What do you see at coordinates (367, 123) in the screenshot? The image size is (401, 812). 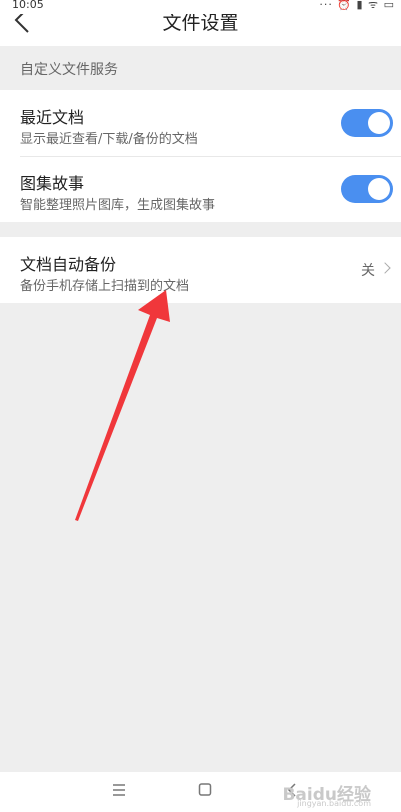 I see `recent-docs-toggle` at bounding box center [367, 123].